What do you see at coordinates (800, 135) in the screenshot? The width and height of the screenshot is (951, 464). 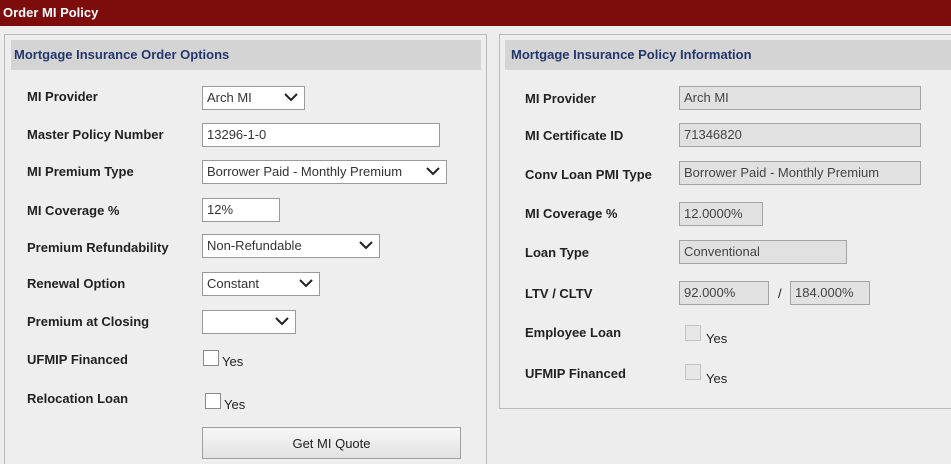 I see `certificate-field: 71346820` at bounding box center [800, 135].